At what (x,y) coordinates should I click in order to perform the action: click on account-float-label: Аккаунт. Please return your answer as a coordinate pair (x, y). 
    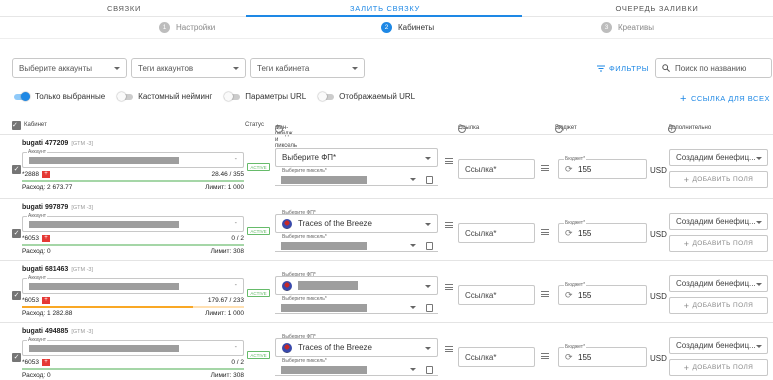
    Looking at the image, I should click on (37, 278).